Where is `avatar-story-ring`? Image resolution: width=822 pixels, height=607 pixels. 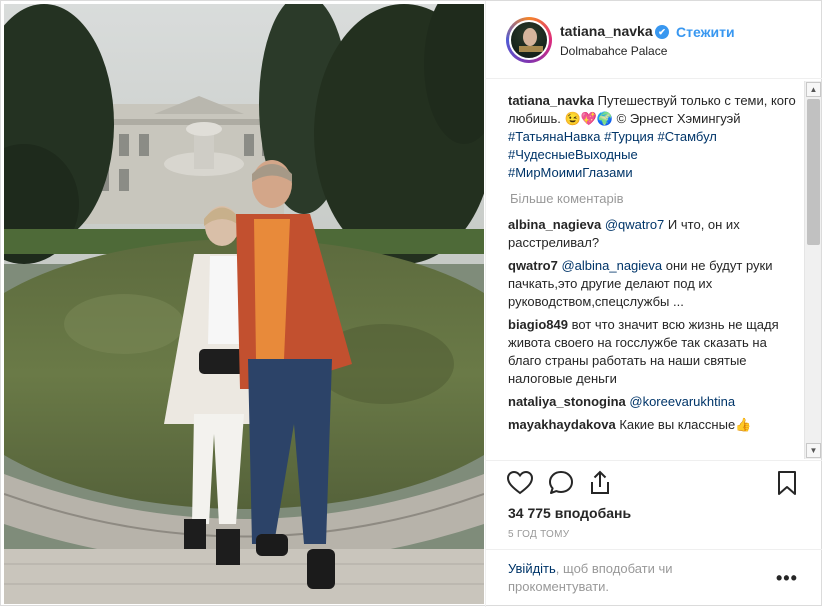 avatar-story-ring is located at coordinates (529, 40).